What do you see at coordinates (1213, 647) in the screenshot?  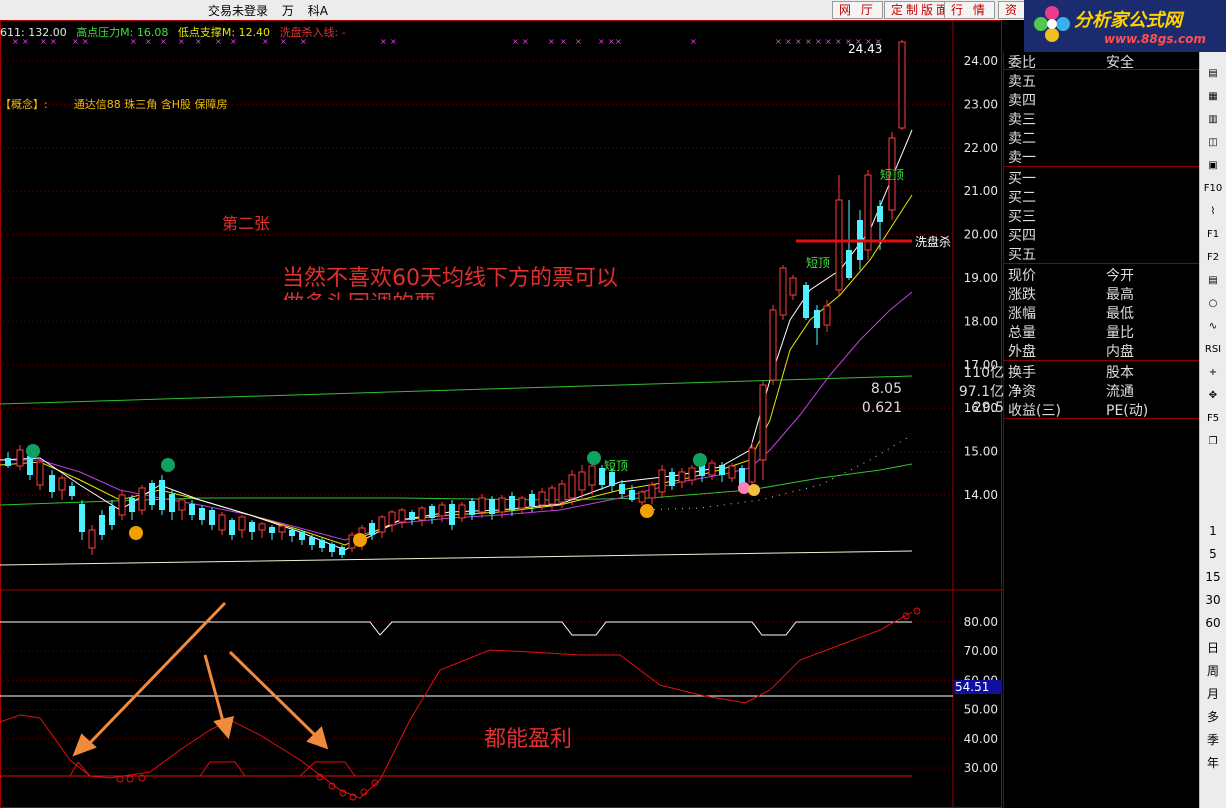 I see `period-button-5: 日` at bounding box center [1213, 647].